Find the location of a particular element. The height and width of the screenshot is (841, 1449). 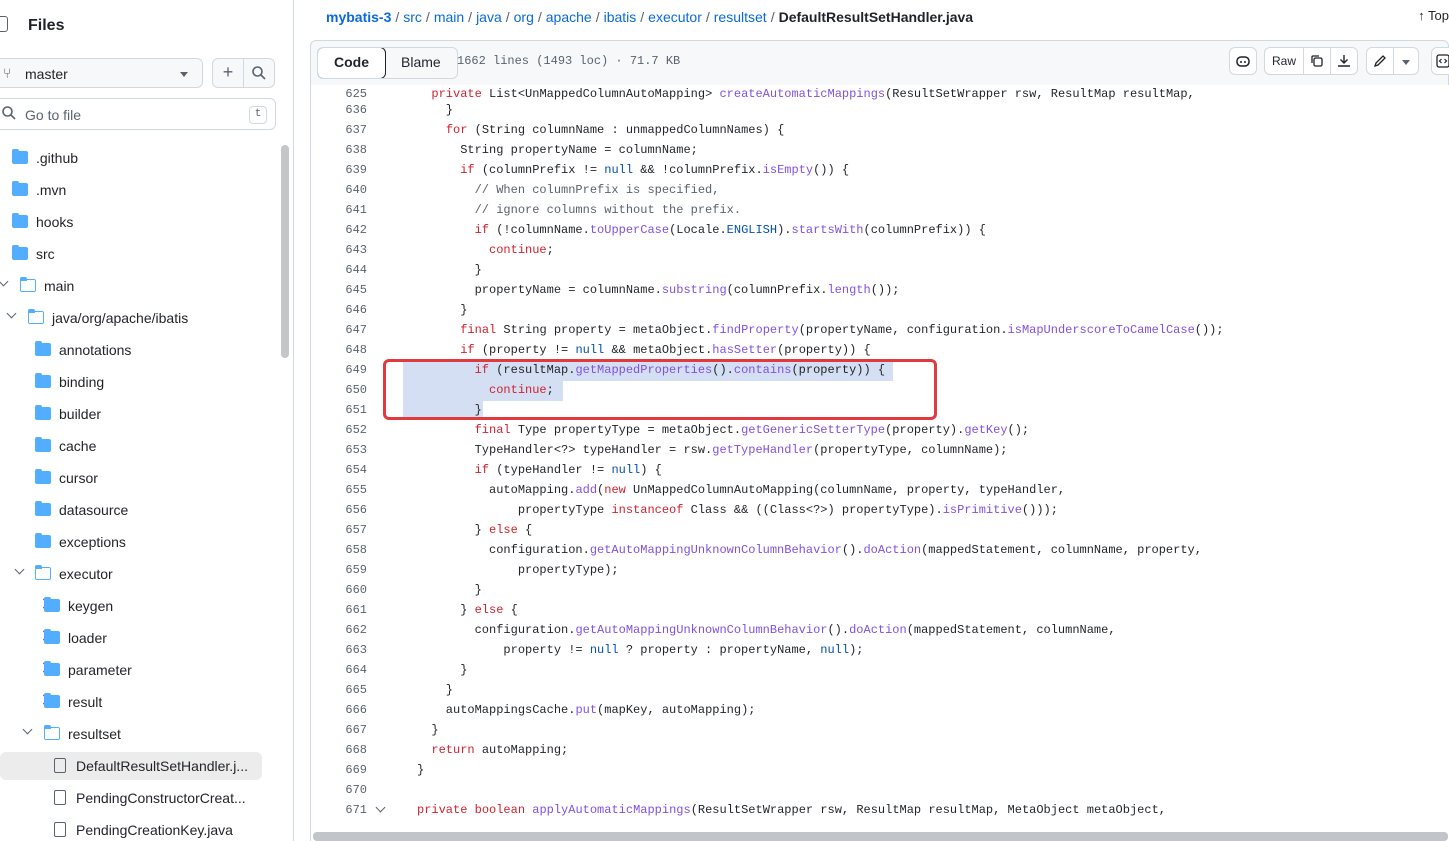

line-number: 670 is located at coordinates (339, 790).